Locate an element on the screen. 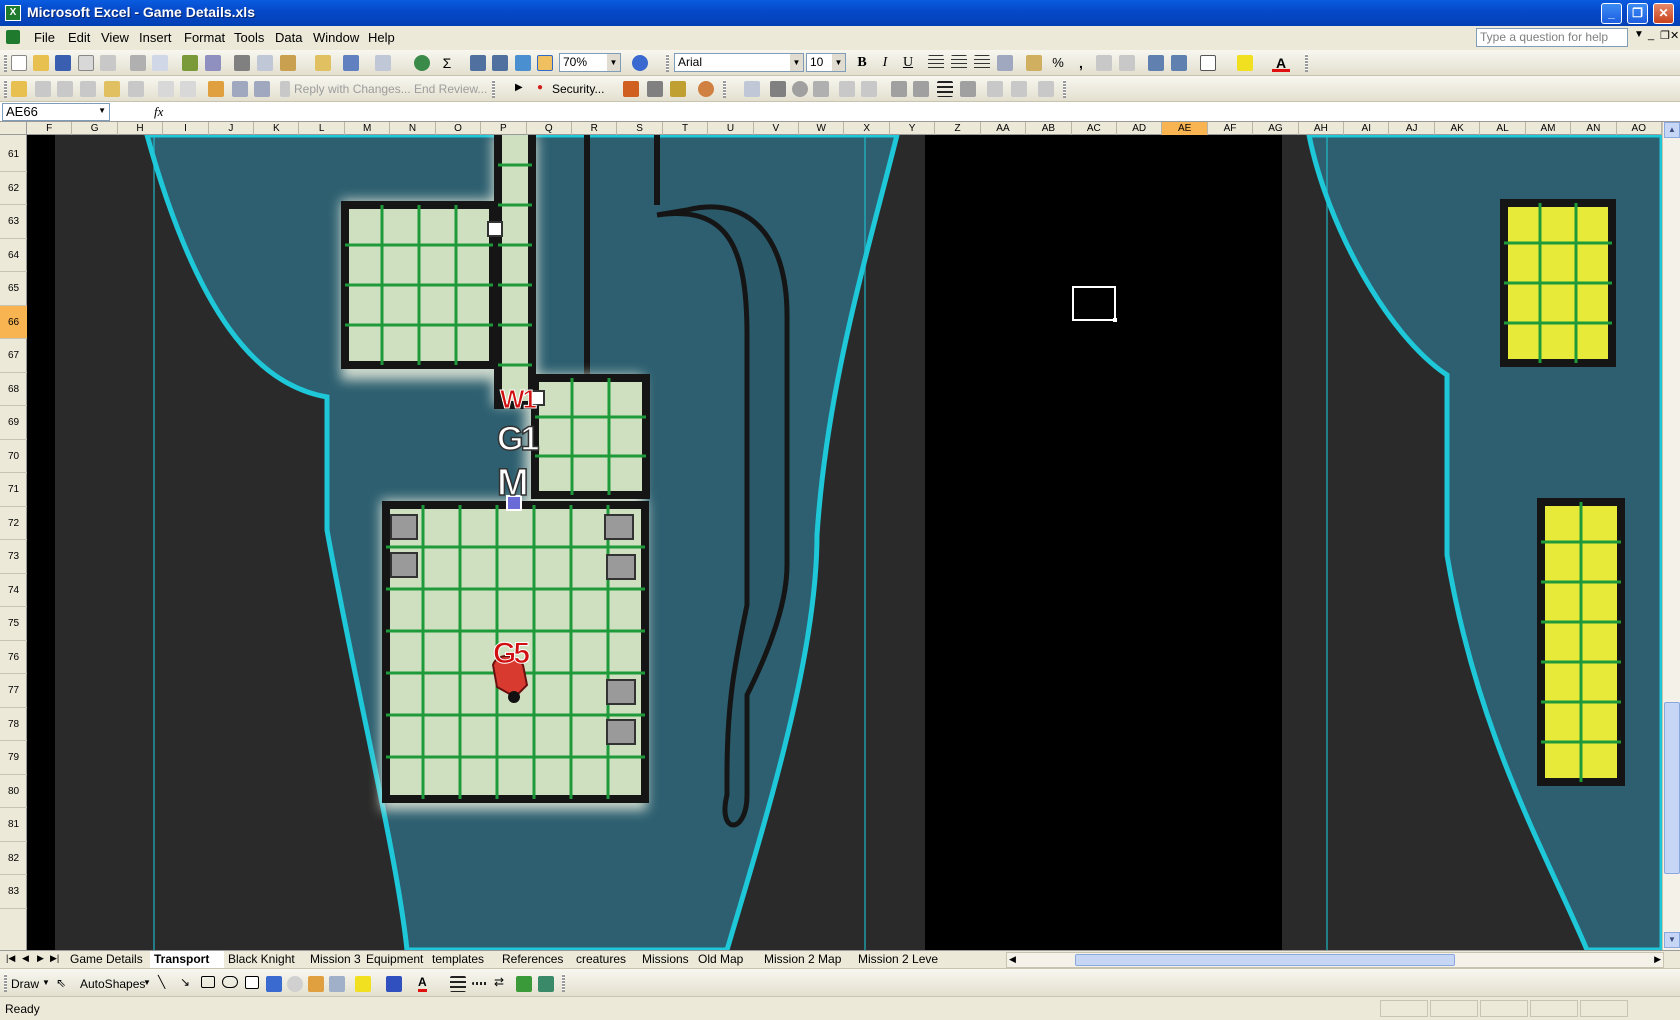 This screenshot has height=1020, width=1680. column-header-am: AM is located at coordinates (1549, 128).